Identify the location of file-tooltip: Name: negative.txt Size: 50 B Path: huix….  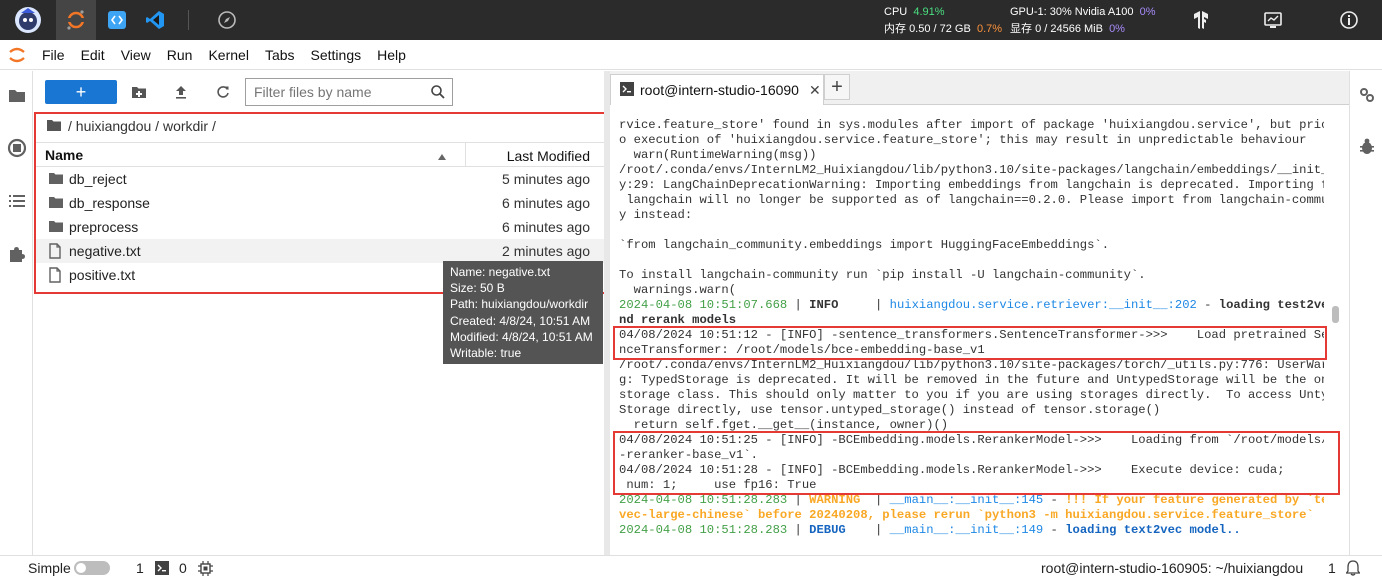
(523, 312).